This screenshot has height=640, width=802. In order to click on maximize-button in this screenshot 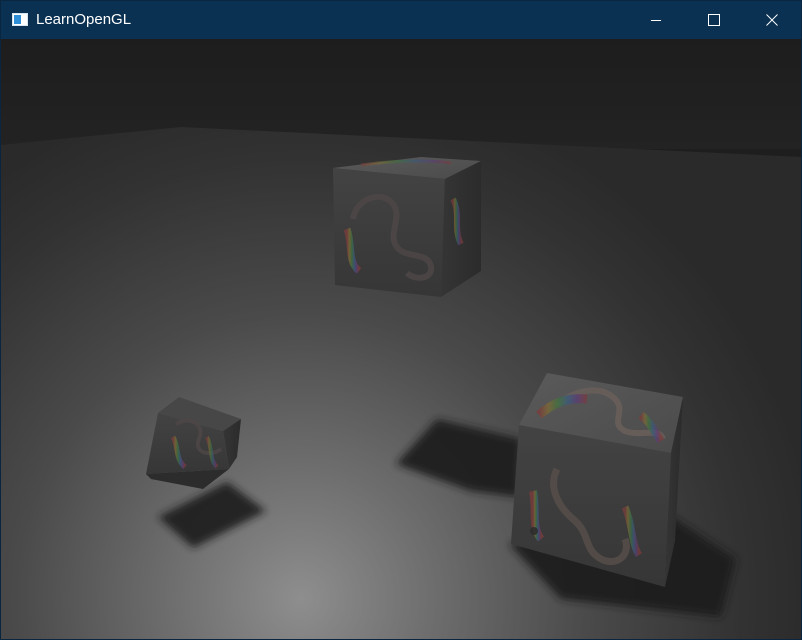, I will do `click(714, 20)`.